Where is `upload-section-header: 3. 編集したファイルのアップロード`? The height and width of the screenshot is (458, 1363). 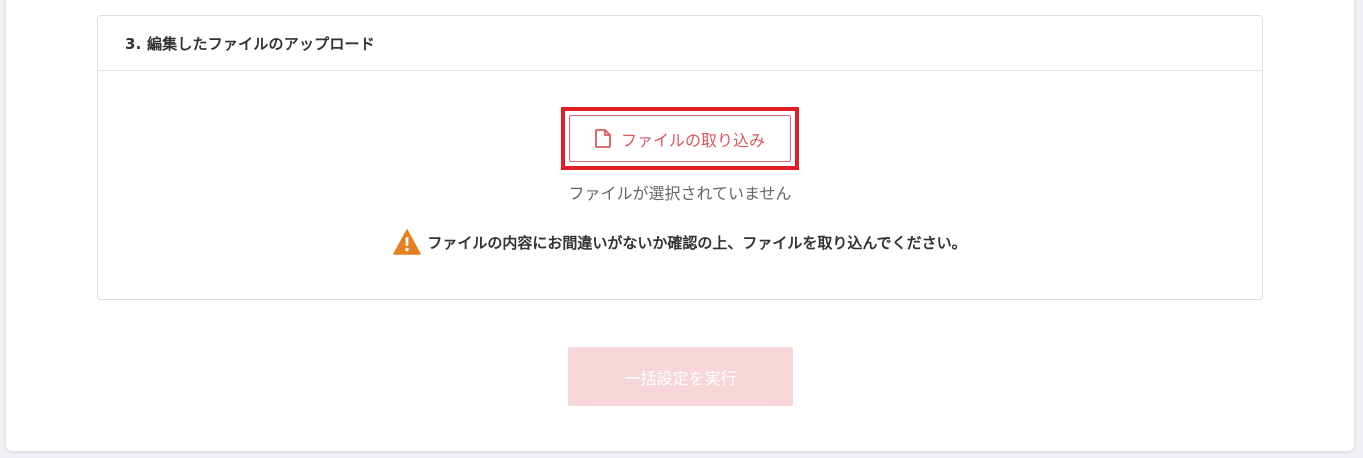
upload-section-header: 3. 編集したファイルのアップロード is located at coordinates (680, 43).